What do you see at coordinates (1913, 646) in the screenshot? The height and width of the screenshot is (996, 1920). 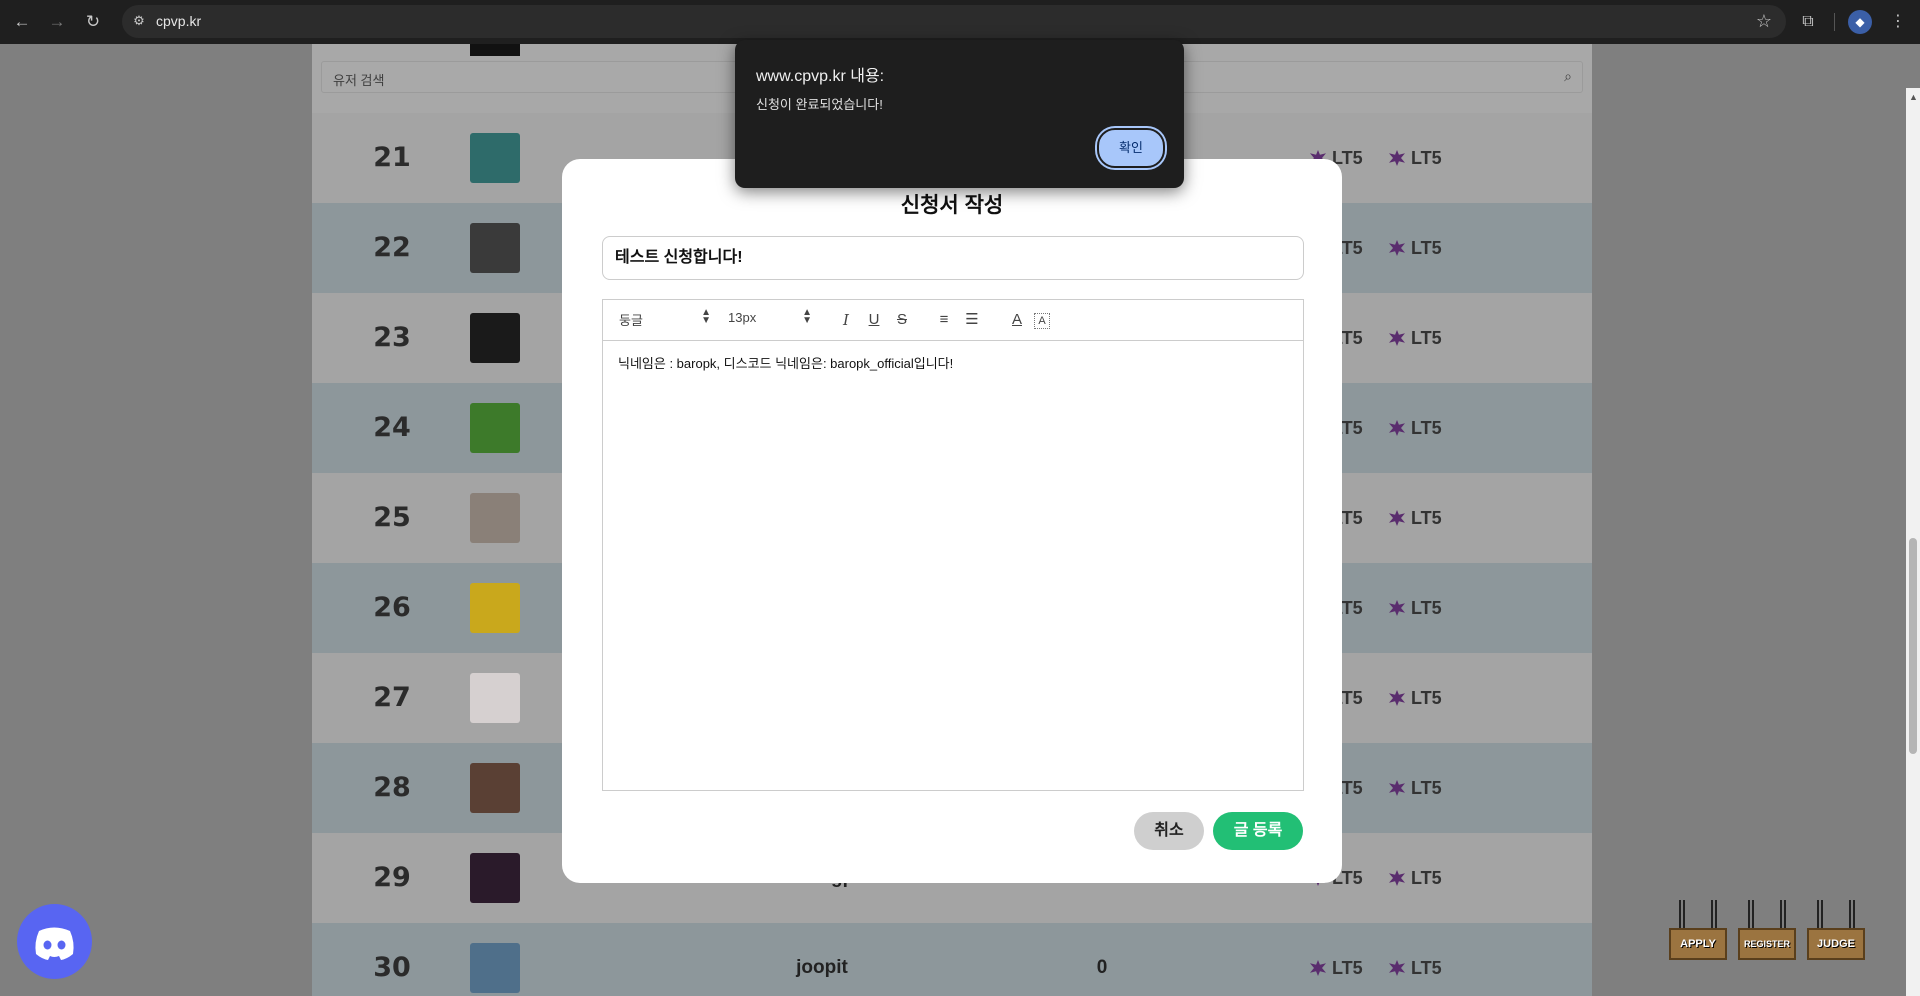 I see `scrollbar-thumb` at bounding box center [1913, 646].